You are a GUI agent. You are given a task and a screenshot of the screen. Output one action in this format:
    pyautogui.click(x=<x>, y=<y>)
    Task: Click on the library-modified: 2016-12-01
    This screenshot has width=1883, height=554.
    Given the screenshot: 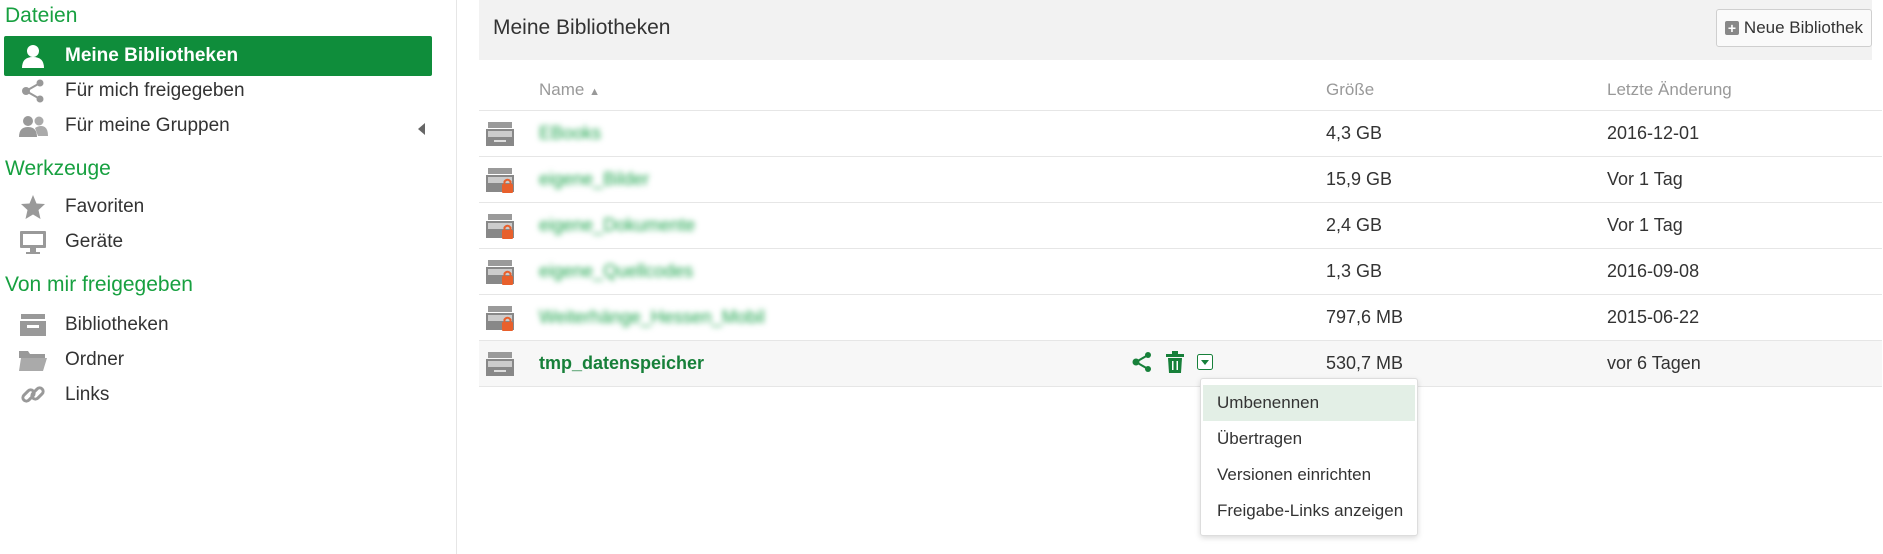 What is the action you would take?
    pyautogui.click(x=1653, y=133)
    